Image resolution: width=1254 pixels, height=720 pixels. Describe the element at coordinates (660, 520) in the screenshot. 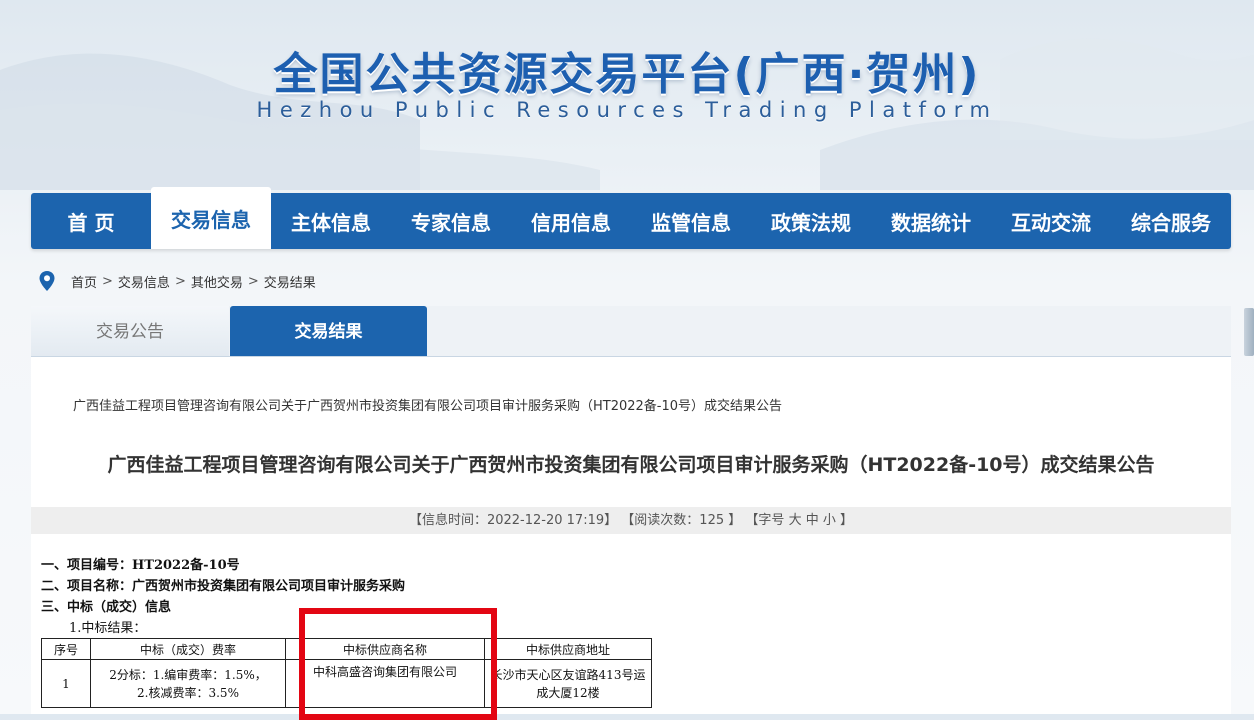

I see `info-views-label: 【阅读次数：` at that location.